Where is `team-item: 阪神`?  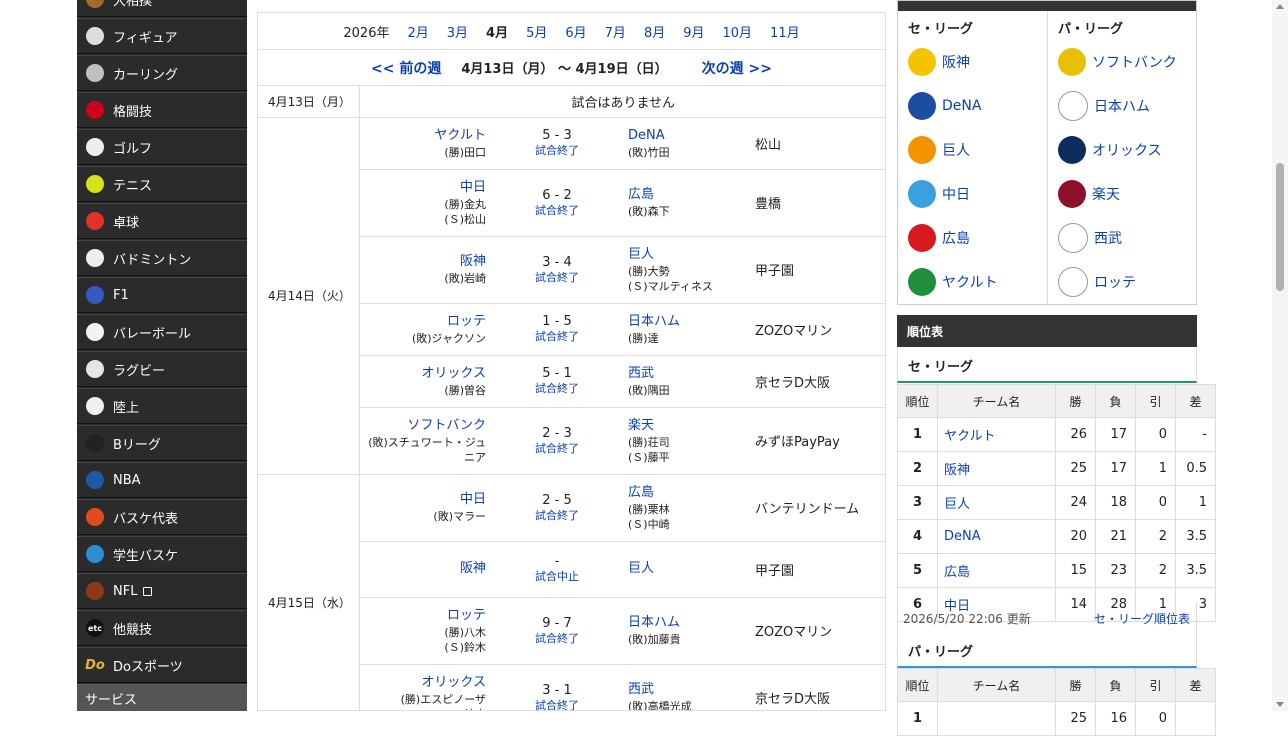 team-item: 阪神 is located at coordinates (972, 62).